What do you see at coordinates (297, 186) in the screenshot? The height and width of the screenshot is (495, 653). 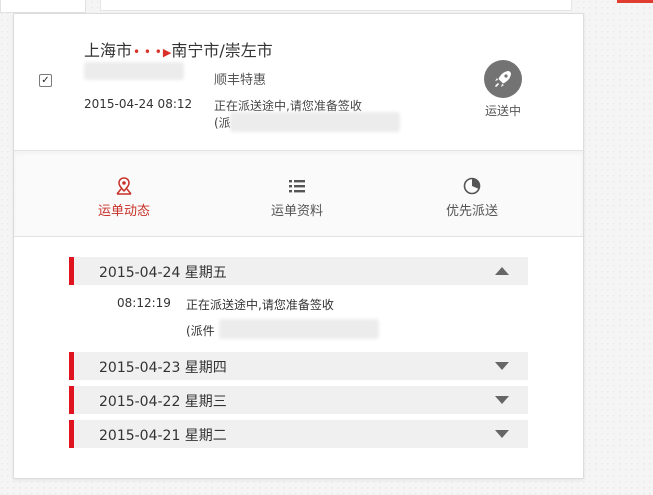 I see `list-icon` at bounding box center [297, 186].